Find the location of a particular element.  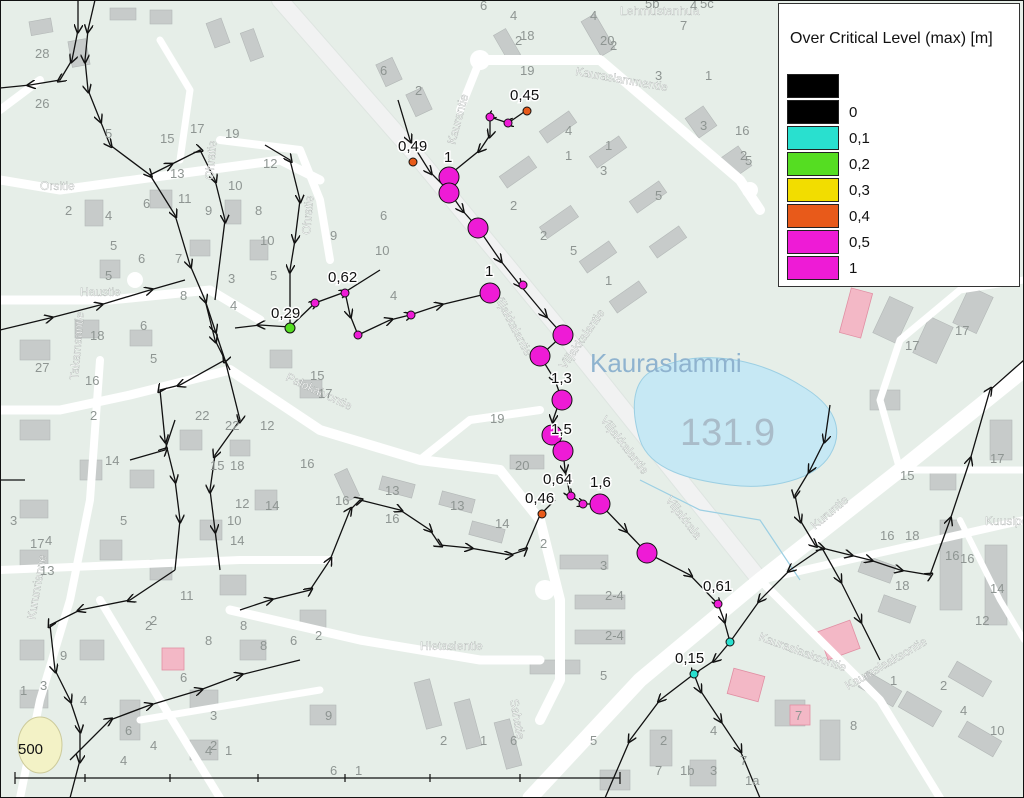

legend-value-label: 0,2 is located at coordinates (859, 164).